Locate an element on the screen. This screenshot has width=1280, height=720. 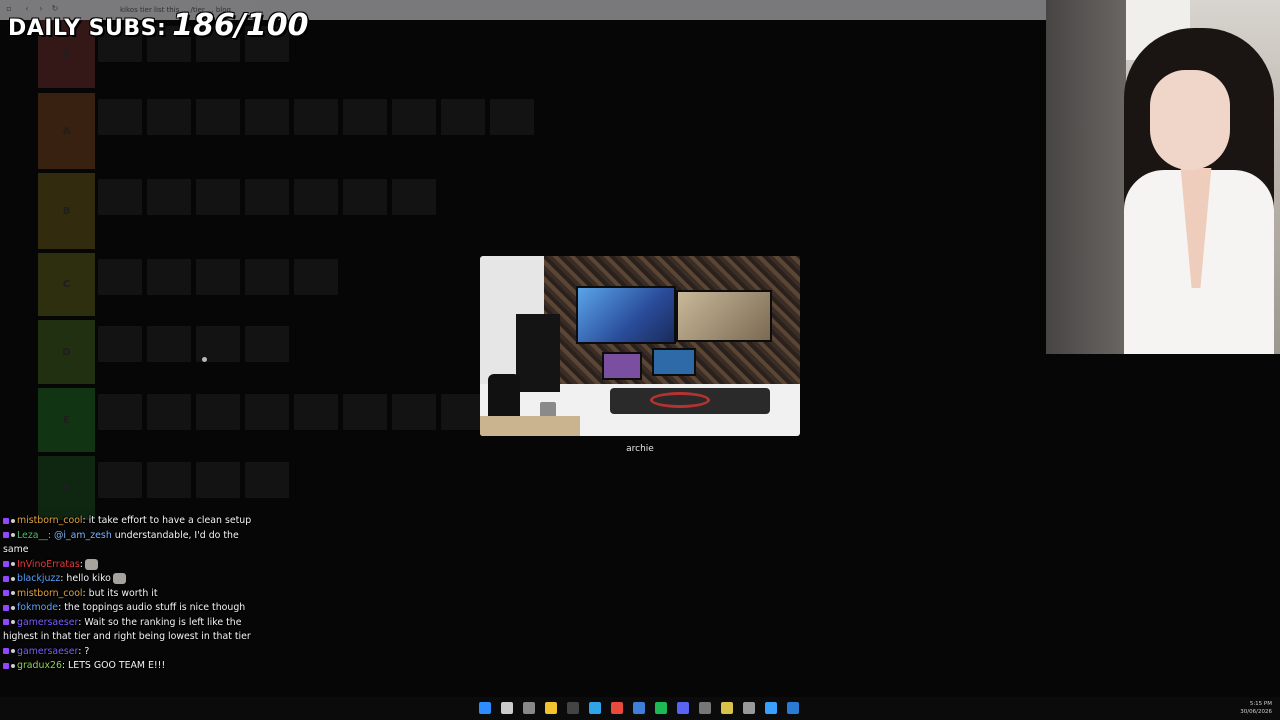
file-explorer-icon is located at coordinates (529, 708).